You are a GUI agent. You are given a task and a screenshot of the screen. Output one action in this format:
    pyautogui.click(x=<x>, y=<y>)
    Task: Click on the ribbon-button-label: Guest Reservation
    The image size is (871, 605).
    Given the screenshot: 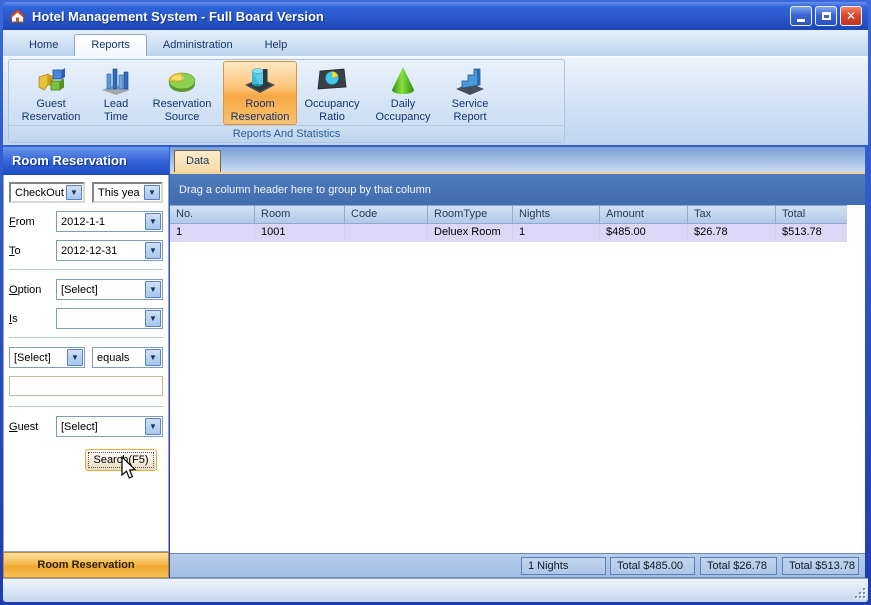 What is the action you would take?
    pyautogui.click(x=51, y=110)
    